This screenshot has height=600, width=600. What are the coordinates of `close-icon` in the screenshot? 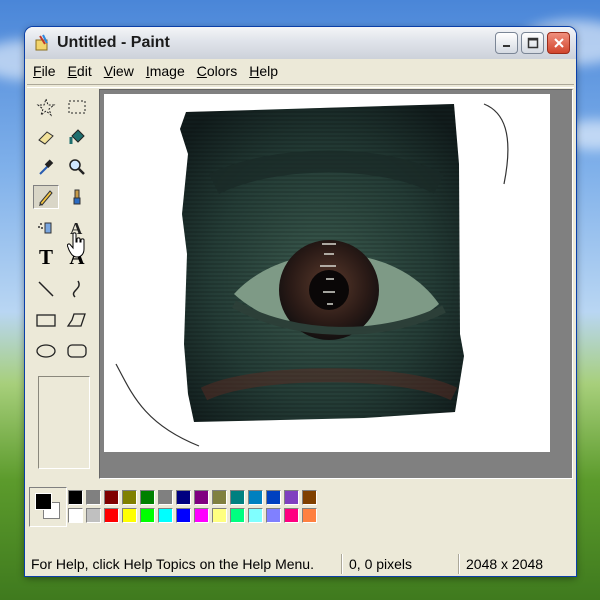 It's located at (558, 43).